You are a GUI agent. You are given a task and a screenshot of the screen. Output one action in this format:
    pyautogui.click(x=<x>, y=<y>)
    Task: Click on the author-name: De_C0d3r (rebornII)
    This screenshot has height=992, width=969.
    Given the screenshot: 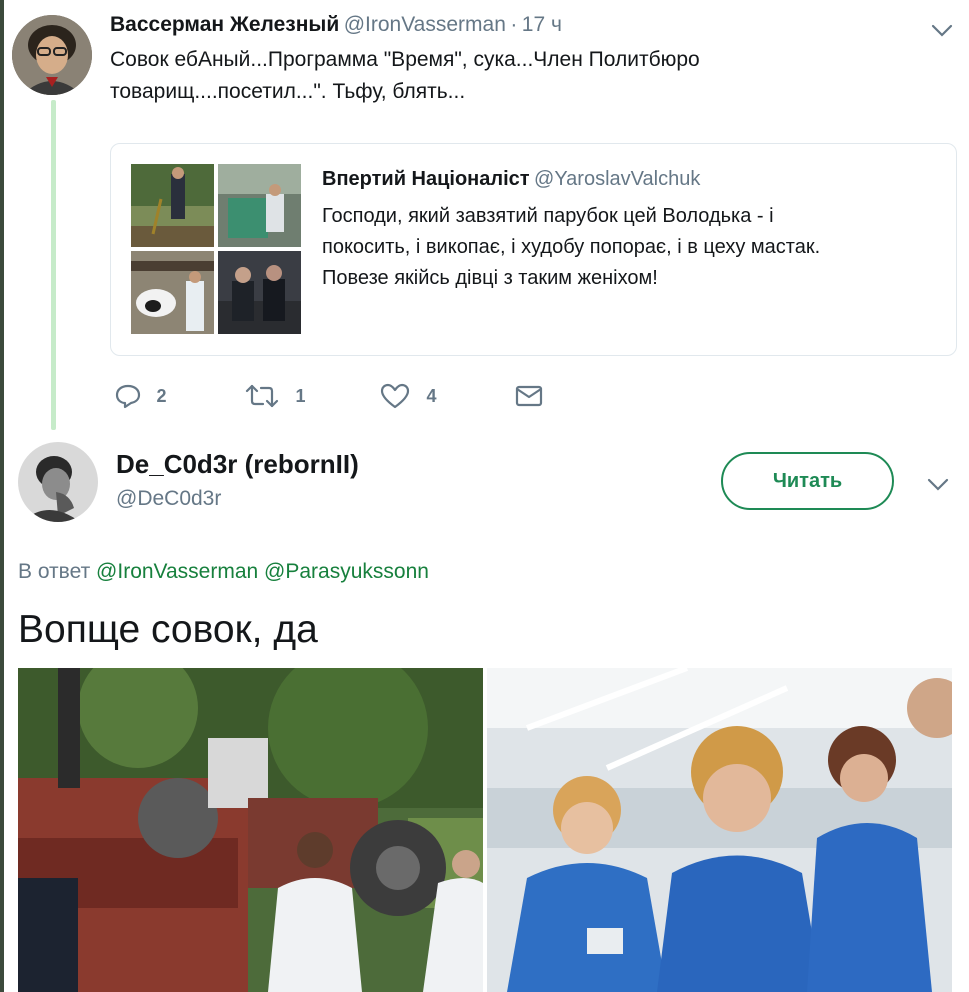 What is the action you would take?
    pyautogui.click(x=237, y=464)
    